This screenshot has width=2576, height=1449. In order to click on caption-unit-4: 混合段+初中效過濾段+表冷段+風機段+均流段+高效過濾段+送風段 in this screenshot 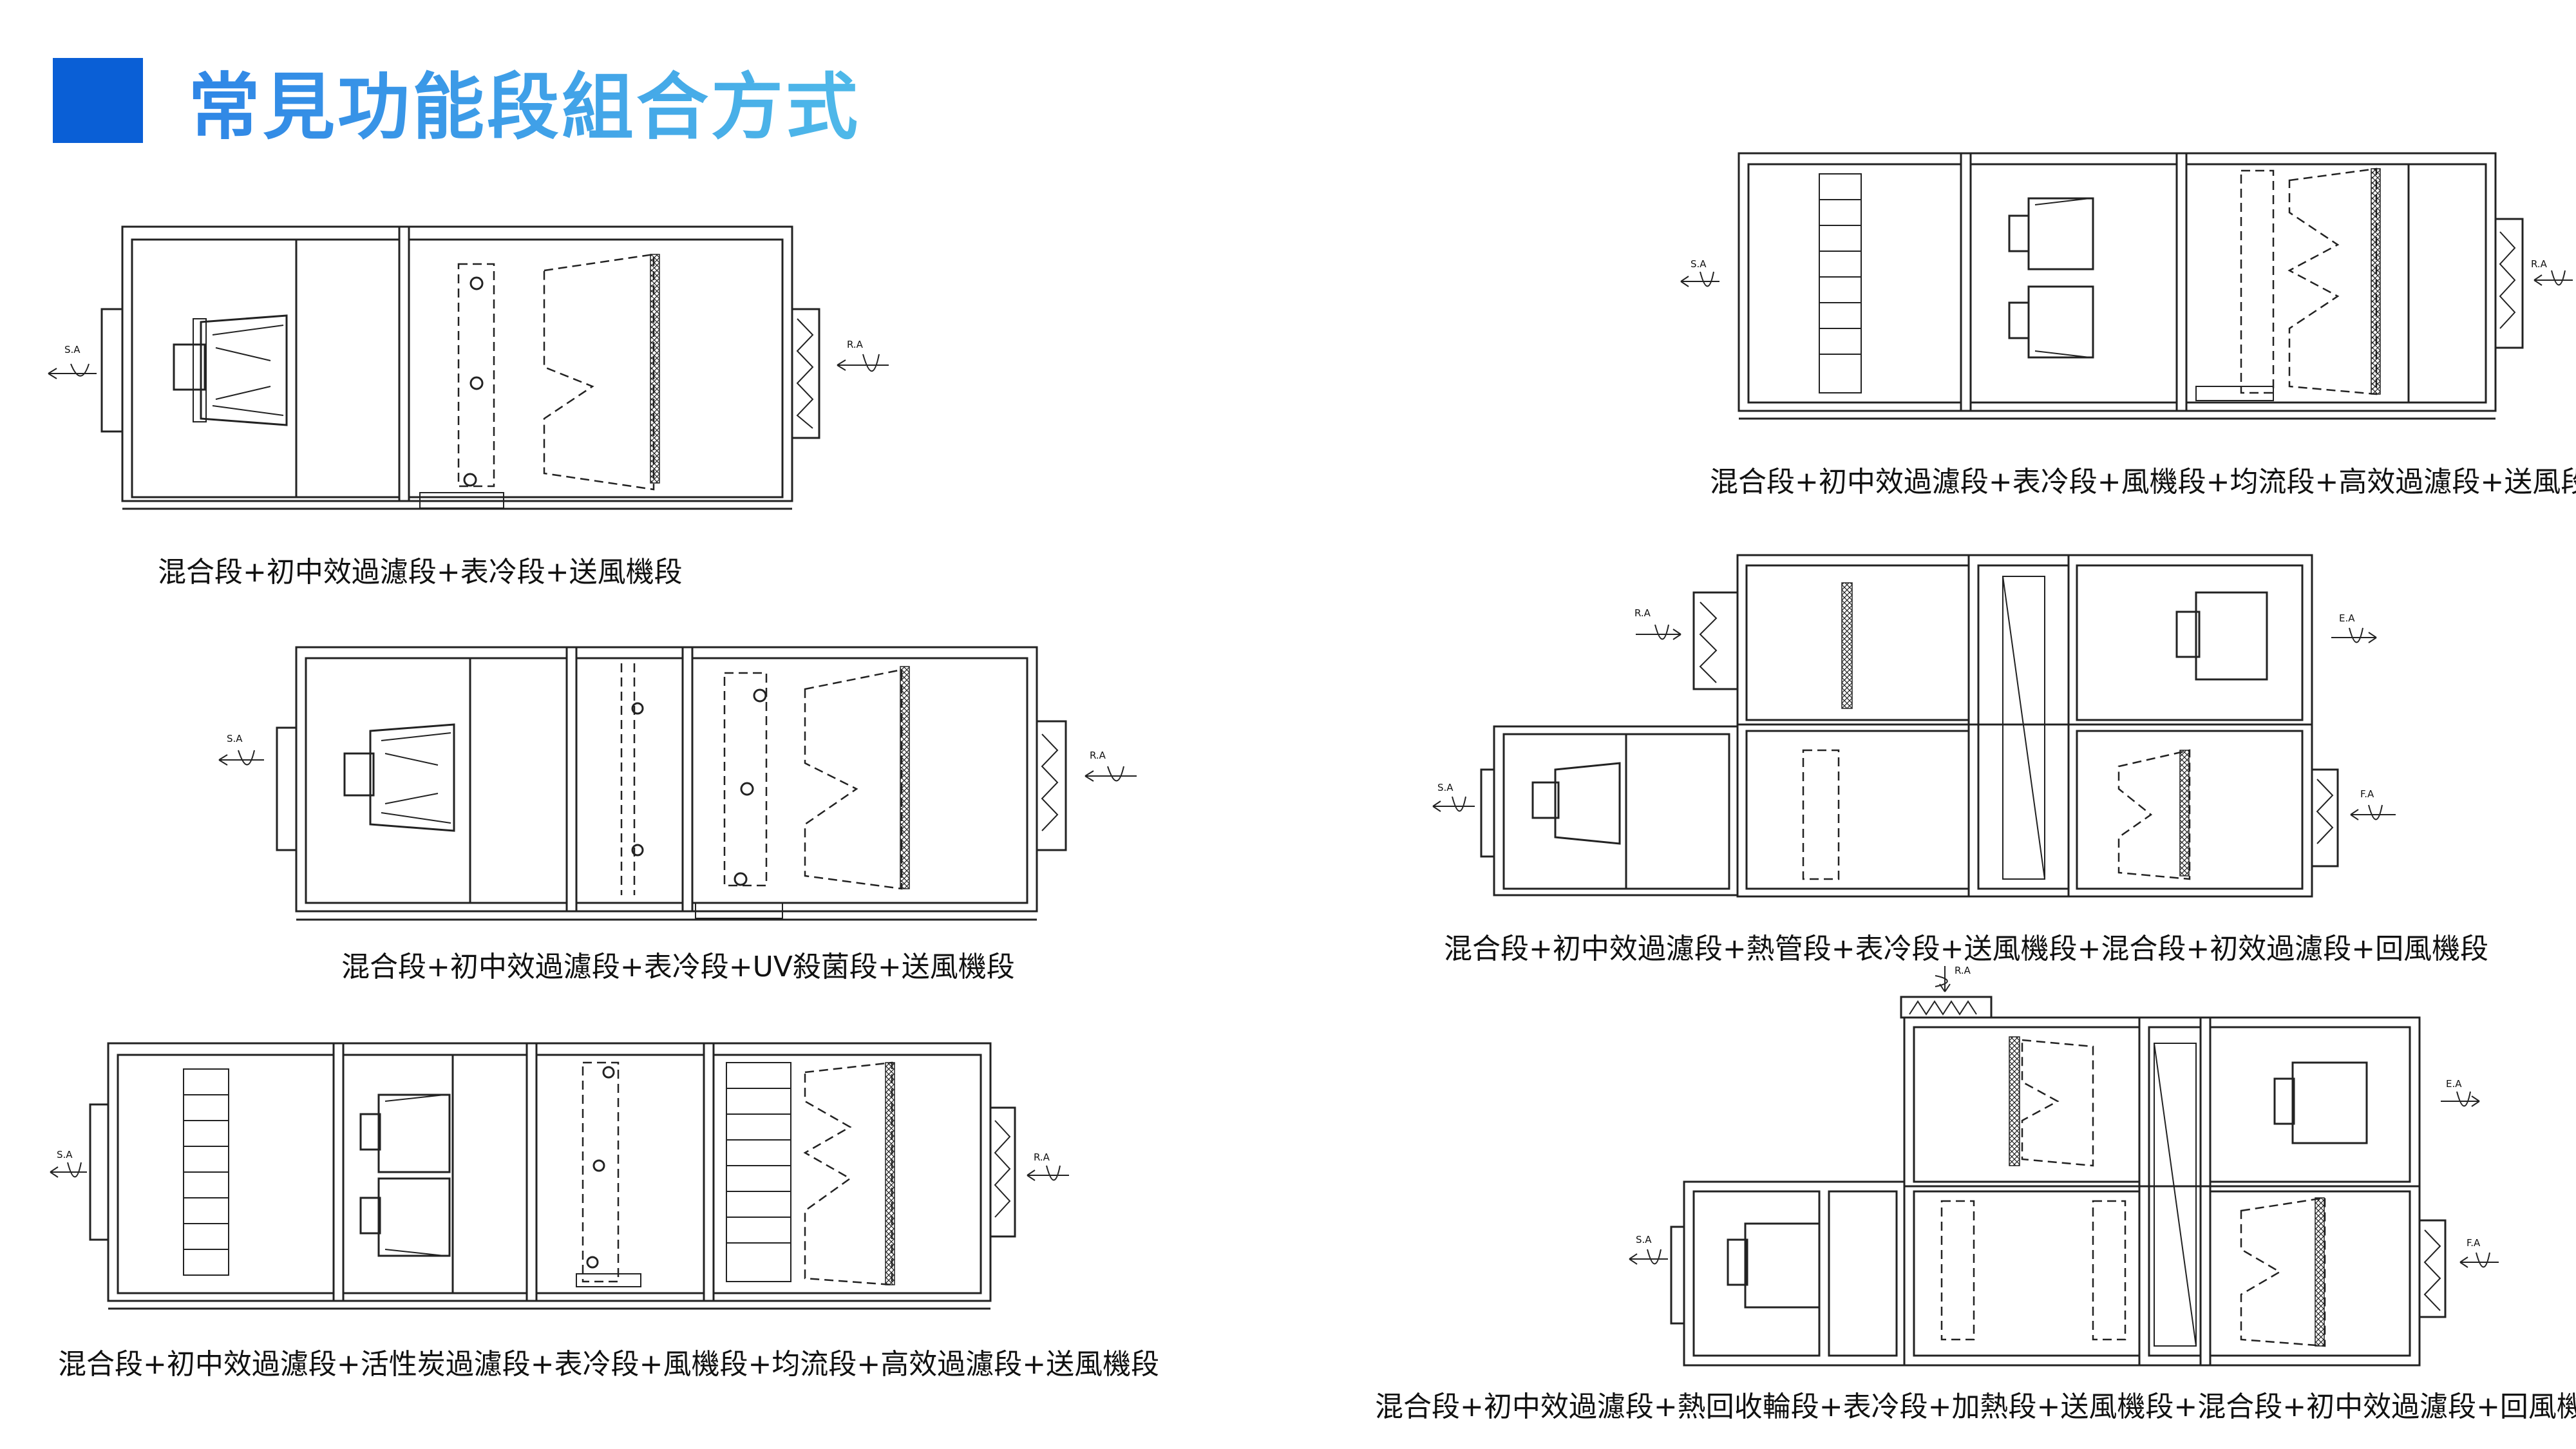, I will do `click(2143, 482)`.